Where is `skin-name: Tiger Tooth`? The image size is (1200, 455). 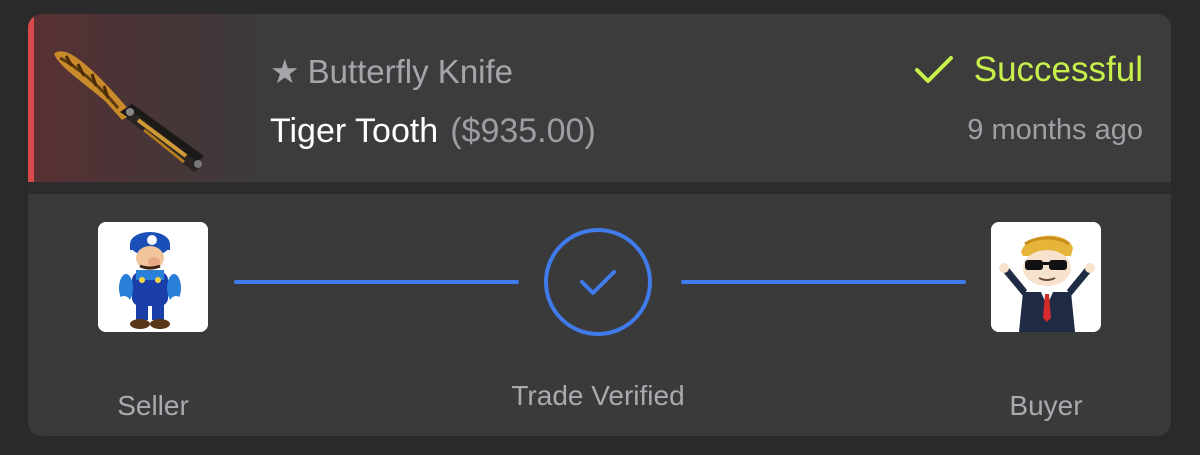
skin-name: Tiger Tooth is located at coordinates (354, 131).